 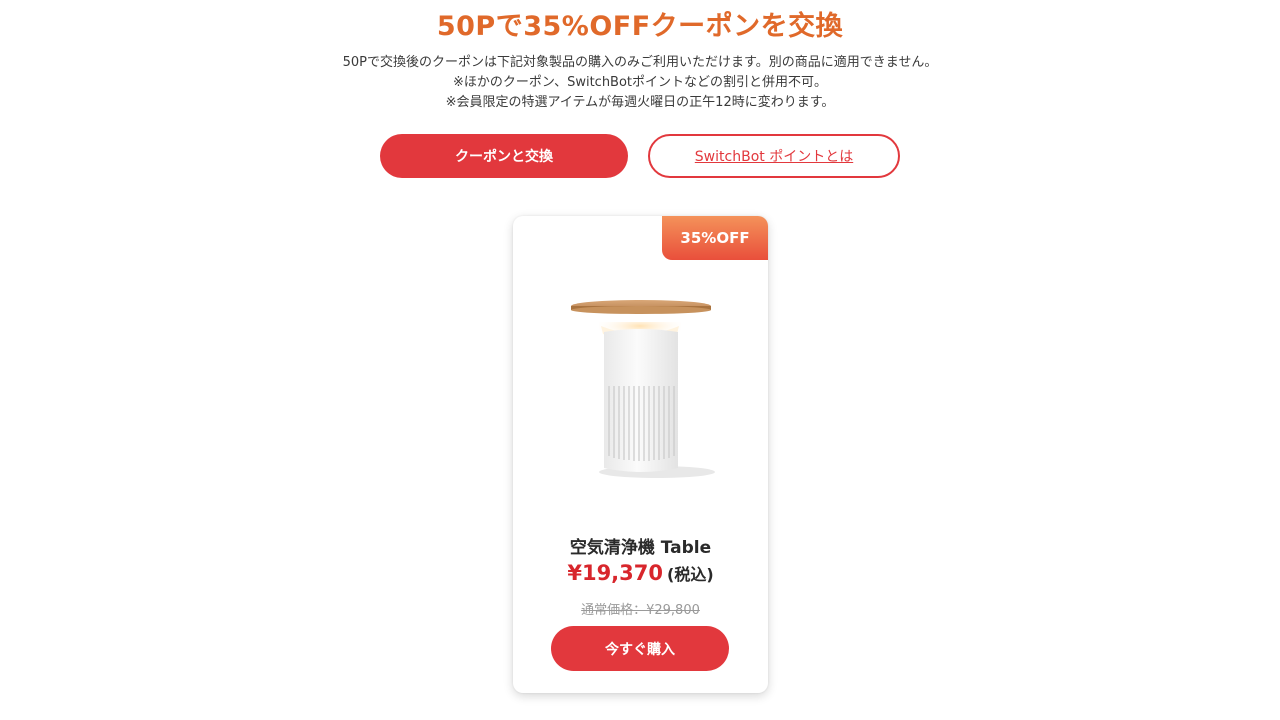 I want to click on sale-price: ¥19,370, so click(x=615, y=573).